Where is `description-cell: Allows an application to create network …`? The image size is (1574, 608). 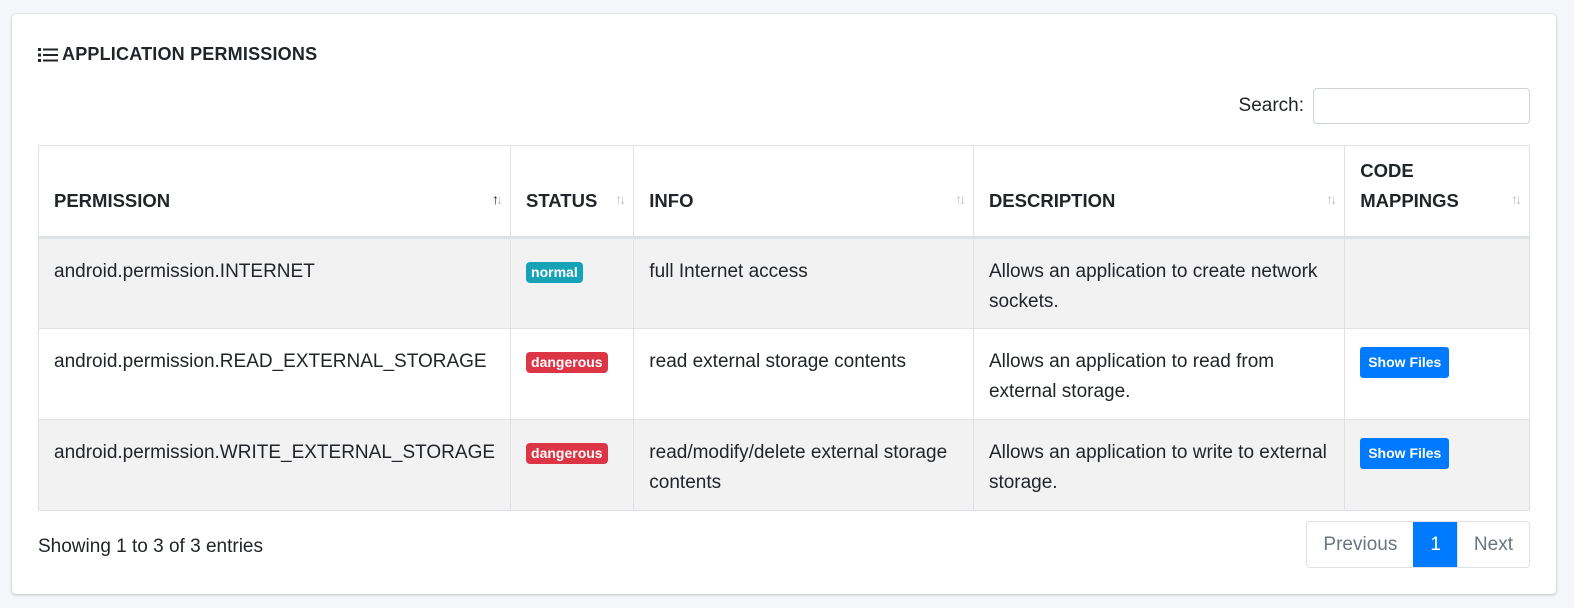
description-cell: Allows an application to create network … is located at coordinates (1159, 283).